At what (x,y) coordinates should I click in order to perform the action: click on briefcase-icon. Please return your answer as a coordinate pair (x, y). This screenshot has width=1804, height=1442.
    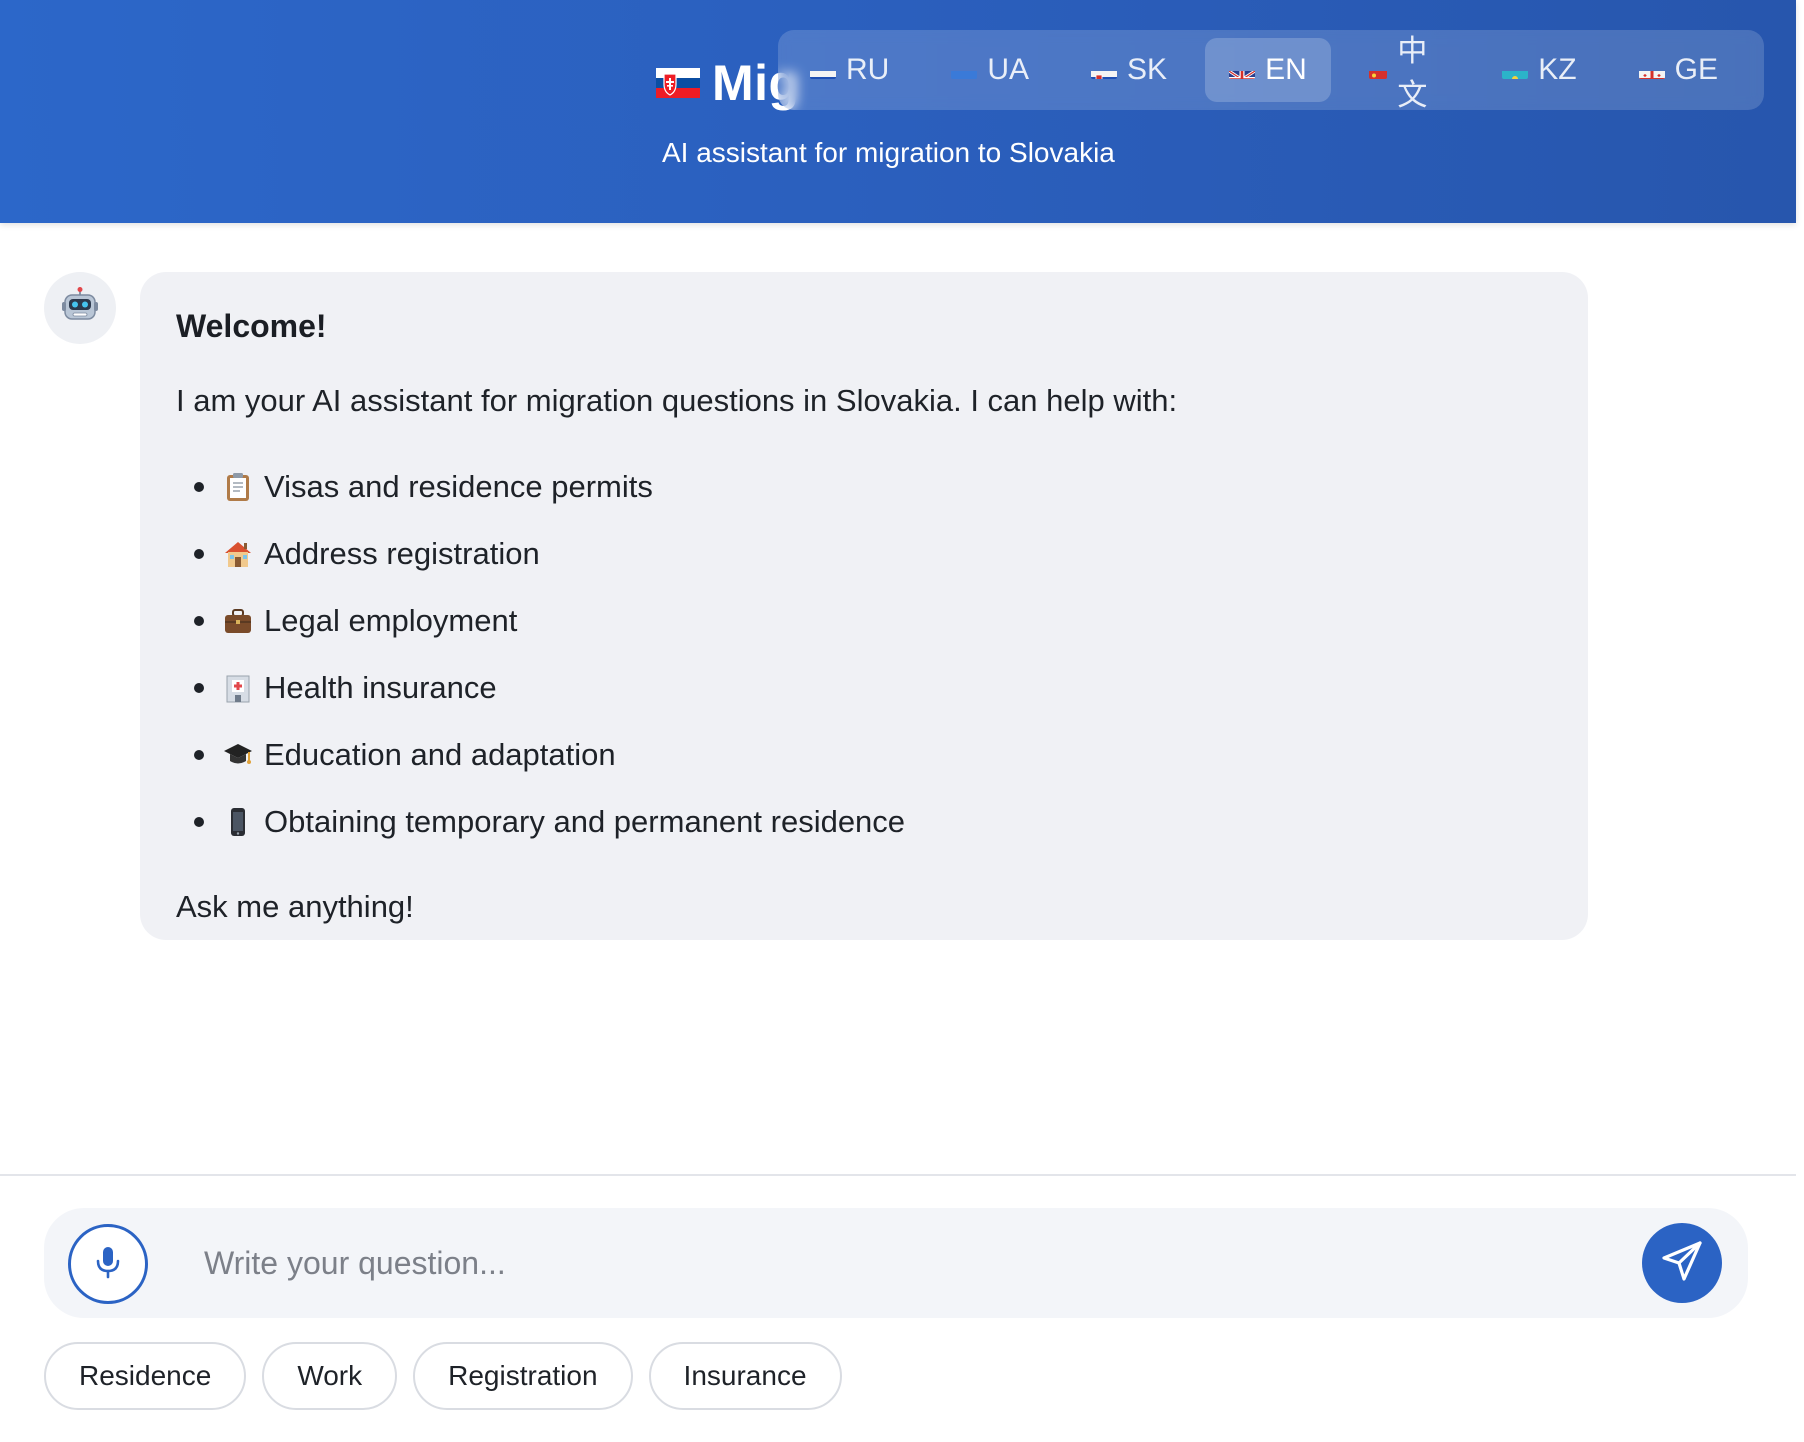
    Looking at the image, I should click on (238, 621).